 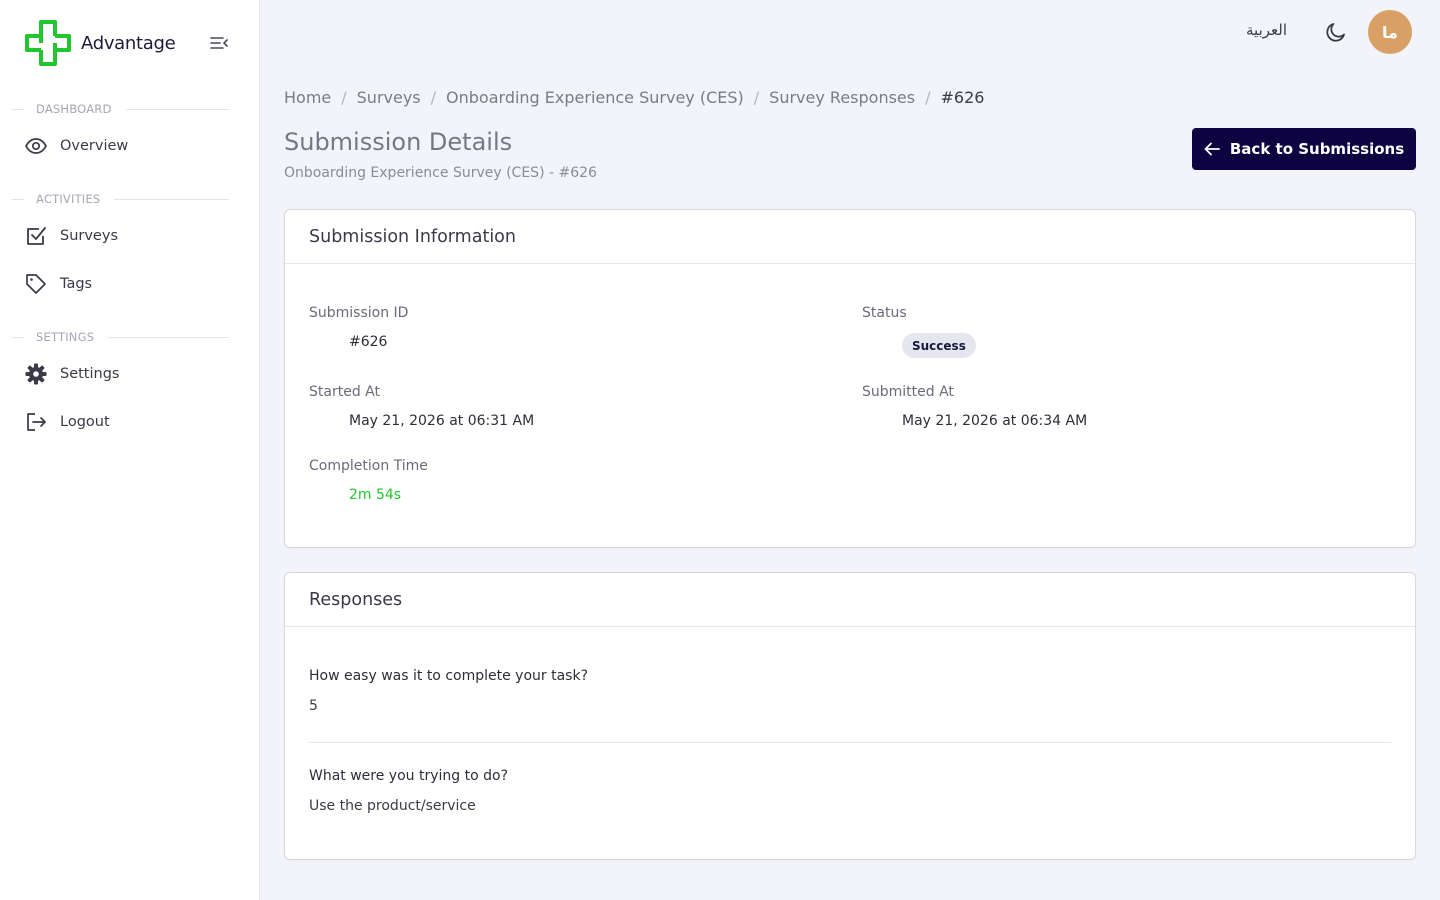 I want to click on card-title: Submission Information, so click(x=850, y=237).